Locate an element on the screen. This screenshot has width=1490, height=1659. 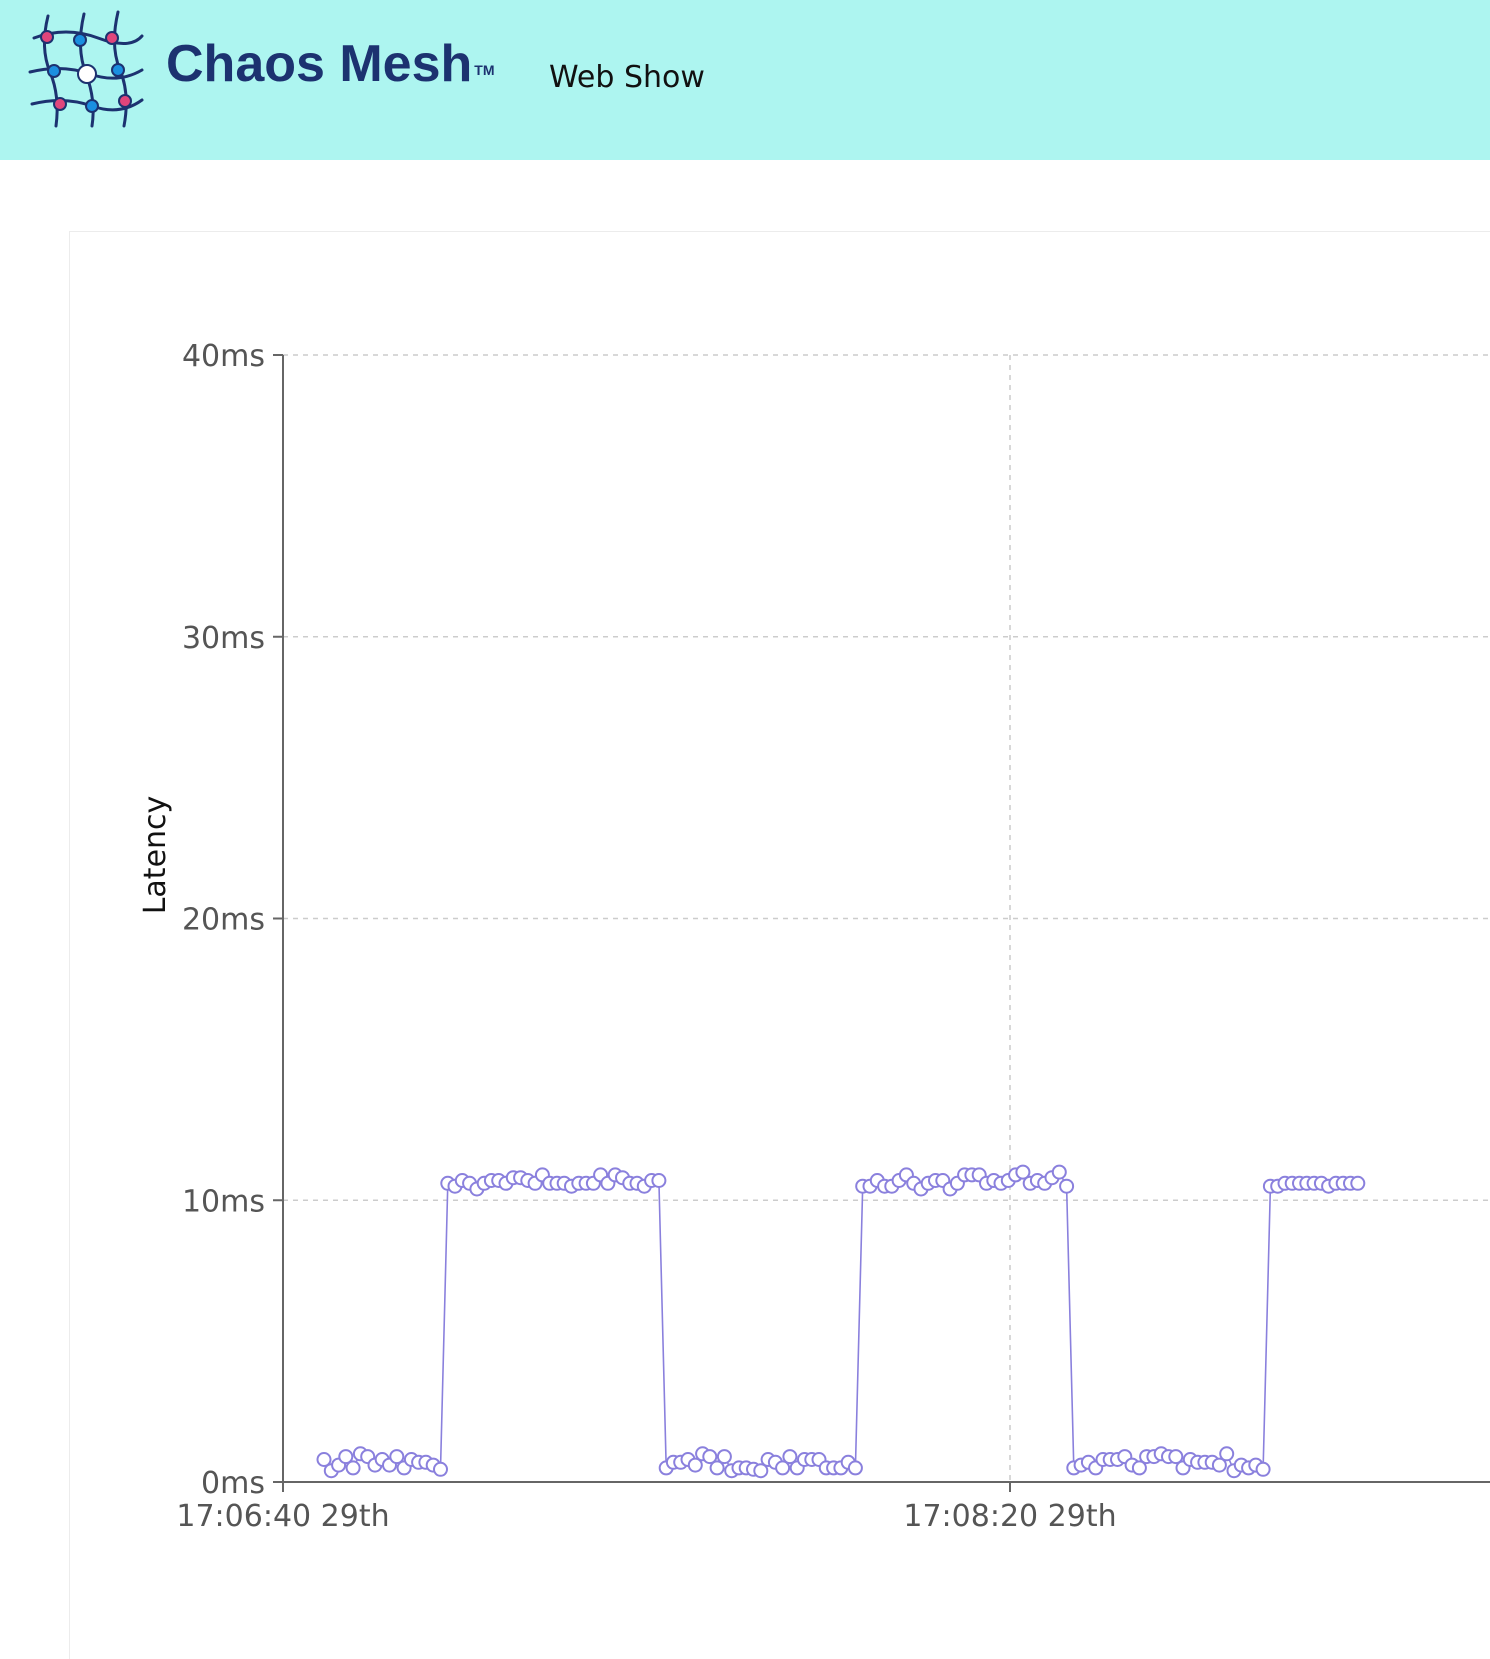
y-tick-label: 30ms is located at coordinates (223, 638).